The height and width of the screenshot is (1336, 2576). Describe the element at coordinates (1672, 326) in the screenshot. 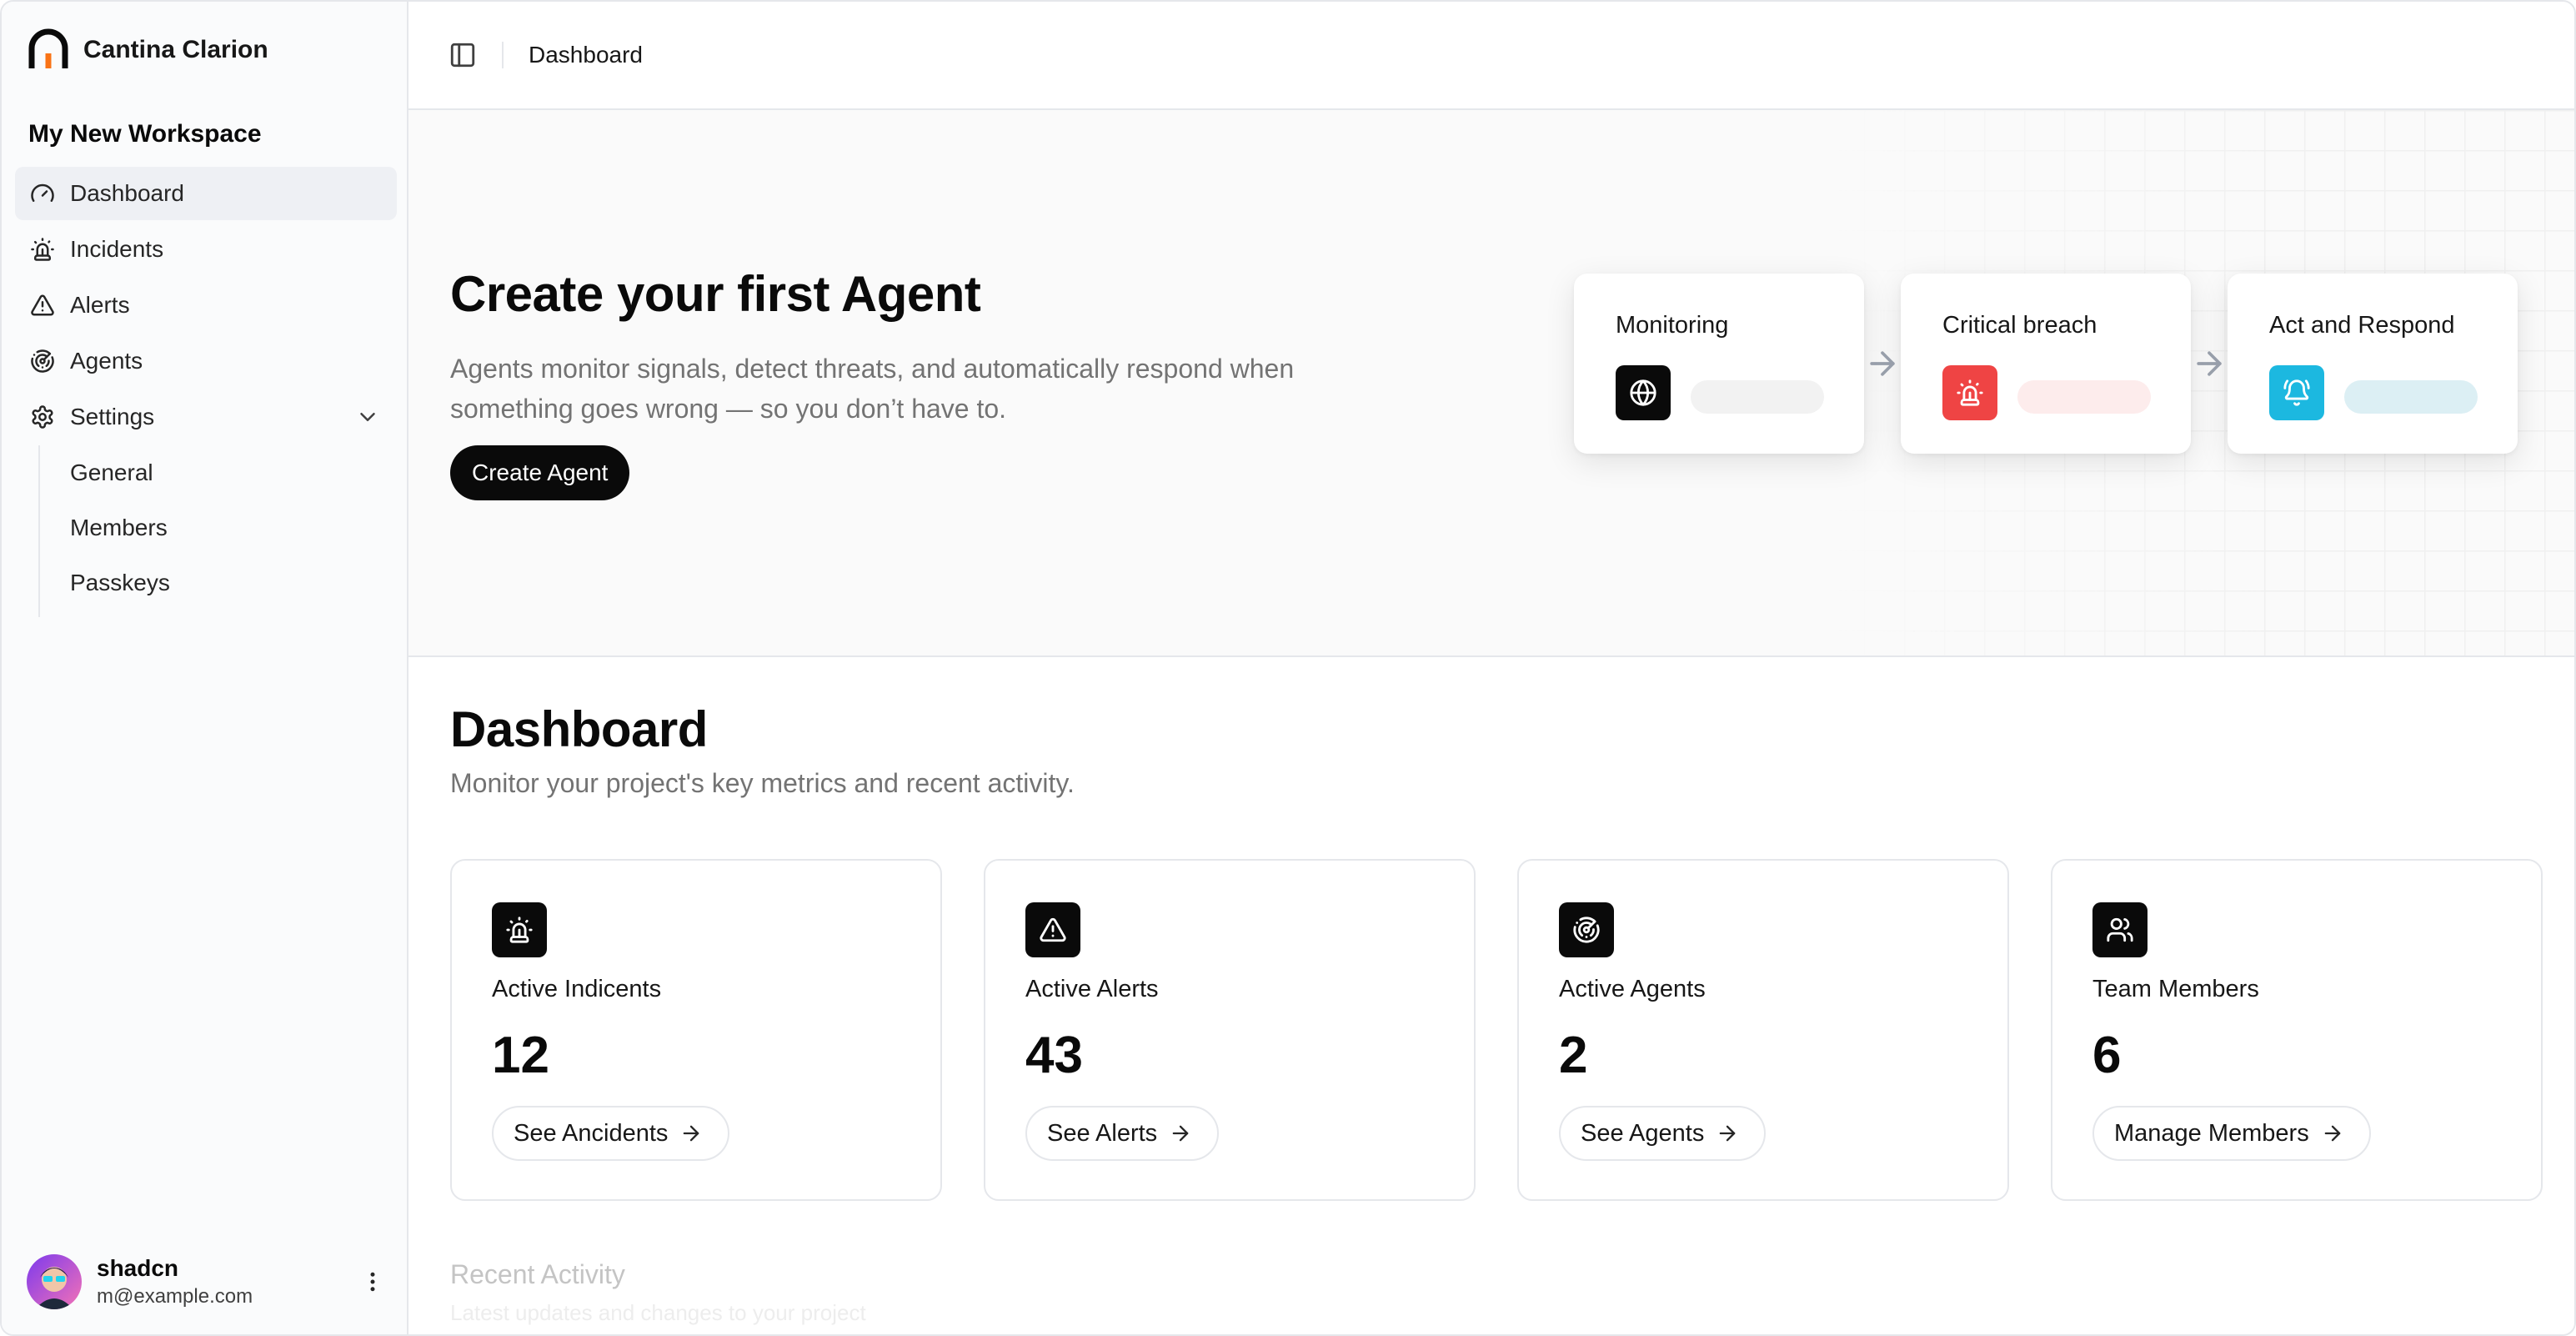

I see `flow-card-title: Monitoring` at that location.